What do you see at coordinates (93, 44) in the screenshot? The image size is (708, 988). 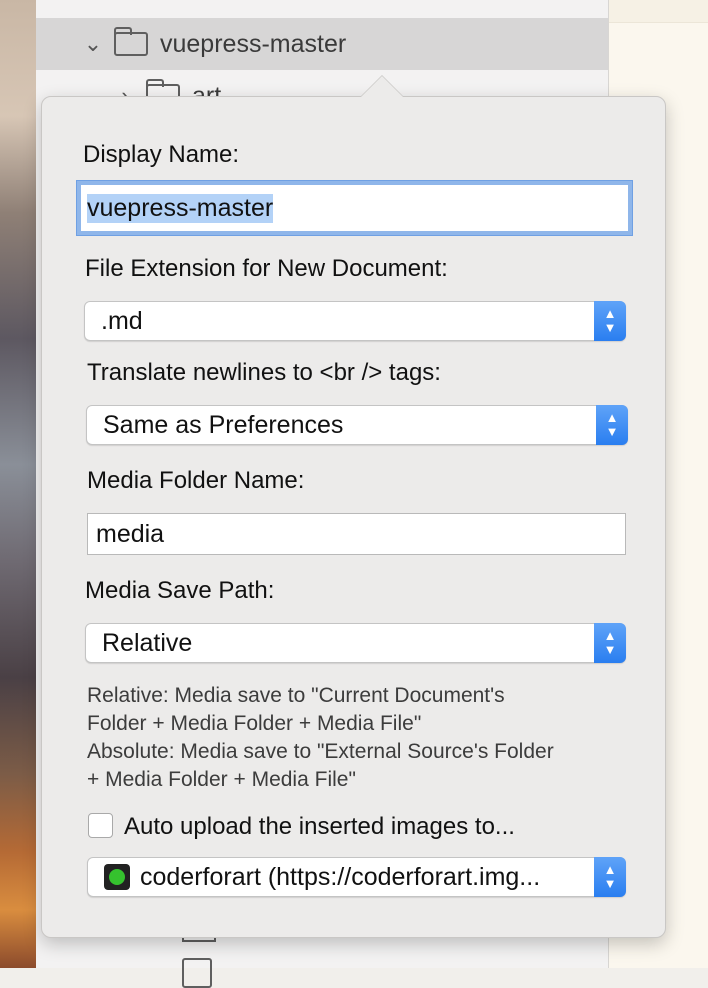 I see `chevron-down-icon: ⌄` at bounding box center [93, 44].